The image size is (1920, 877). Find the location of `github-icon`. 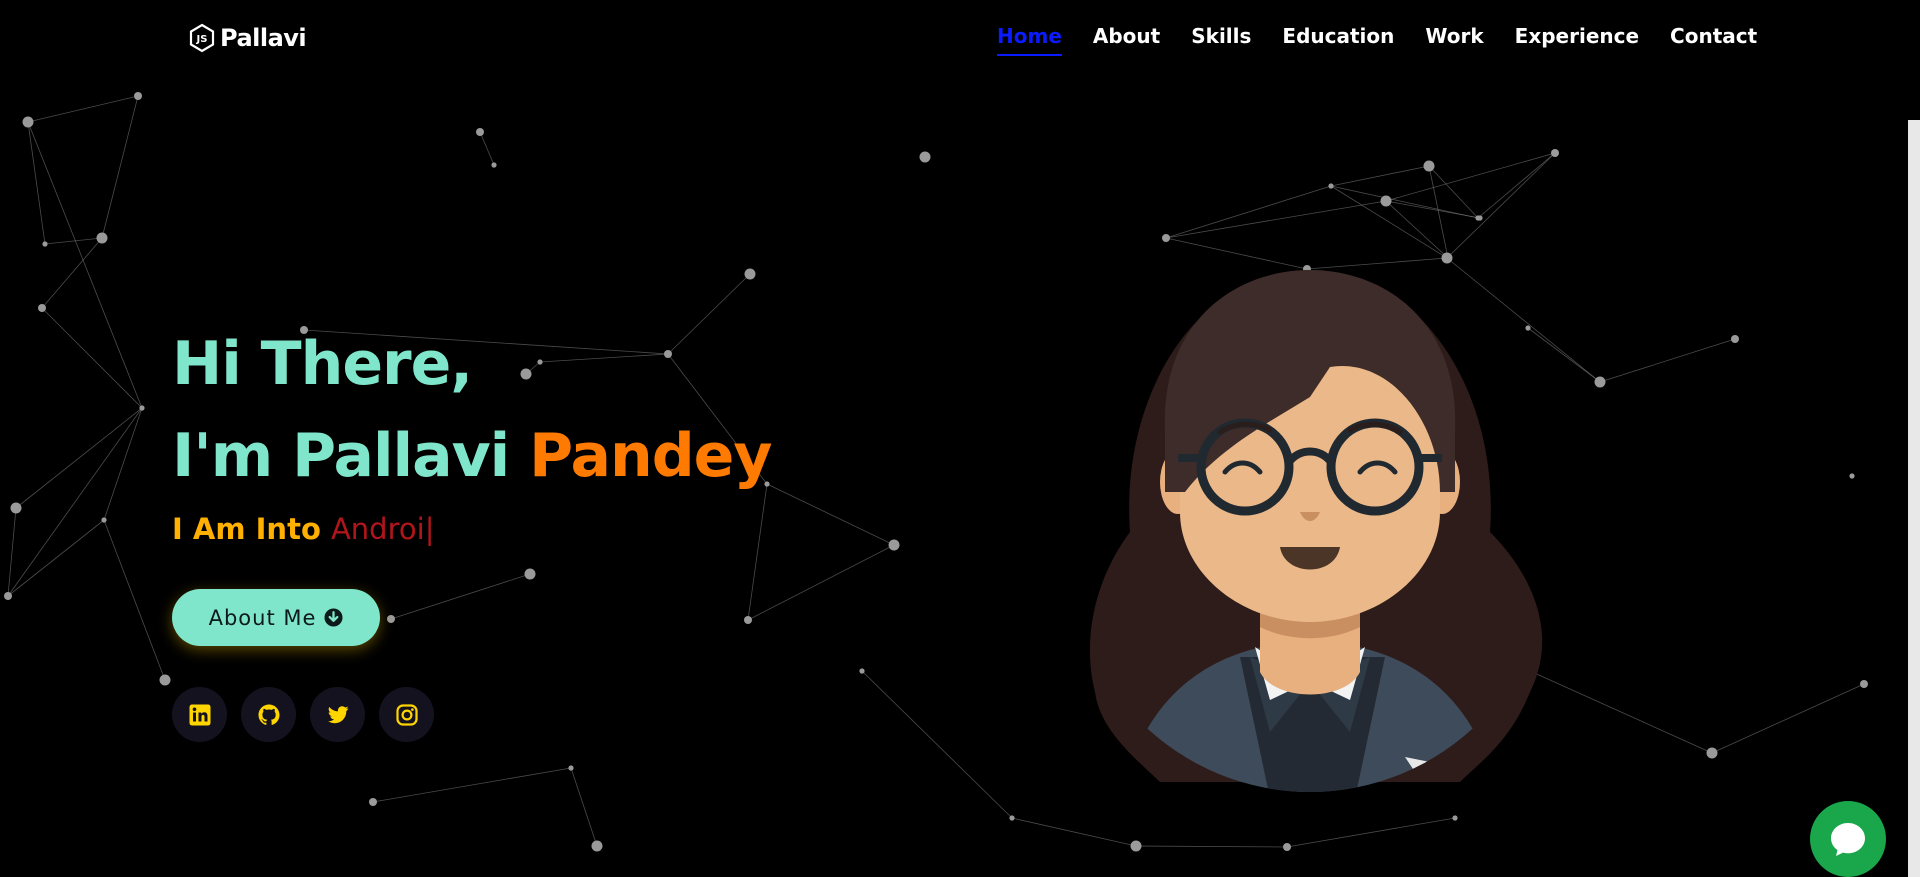

github-icon is located at coordinates (268, 714).